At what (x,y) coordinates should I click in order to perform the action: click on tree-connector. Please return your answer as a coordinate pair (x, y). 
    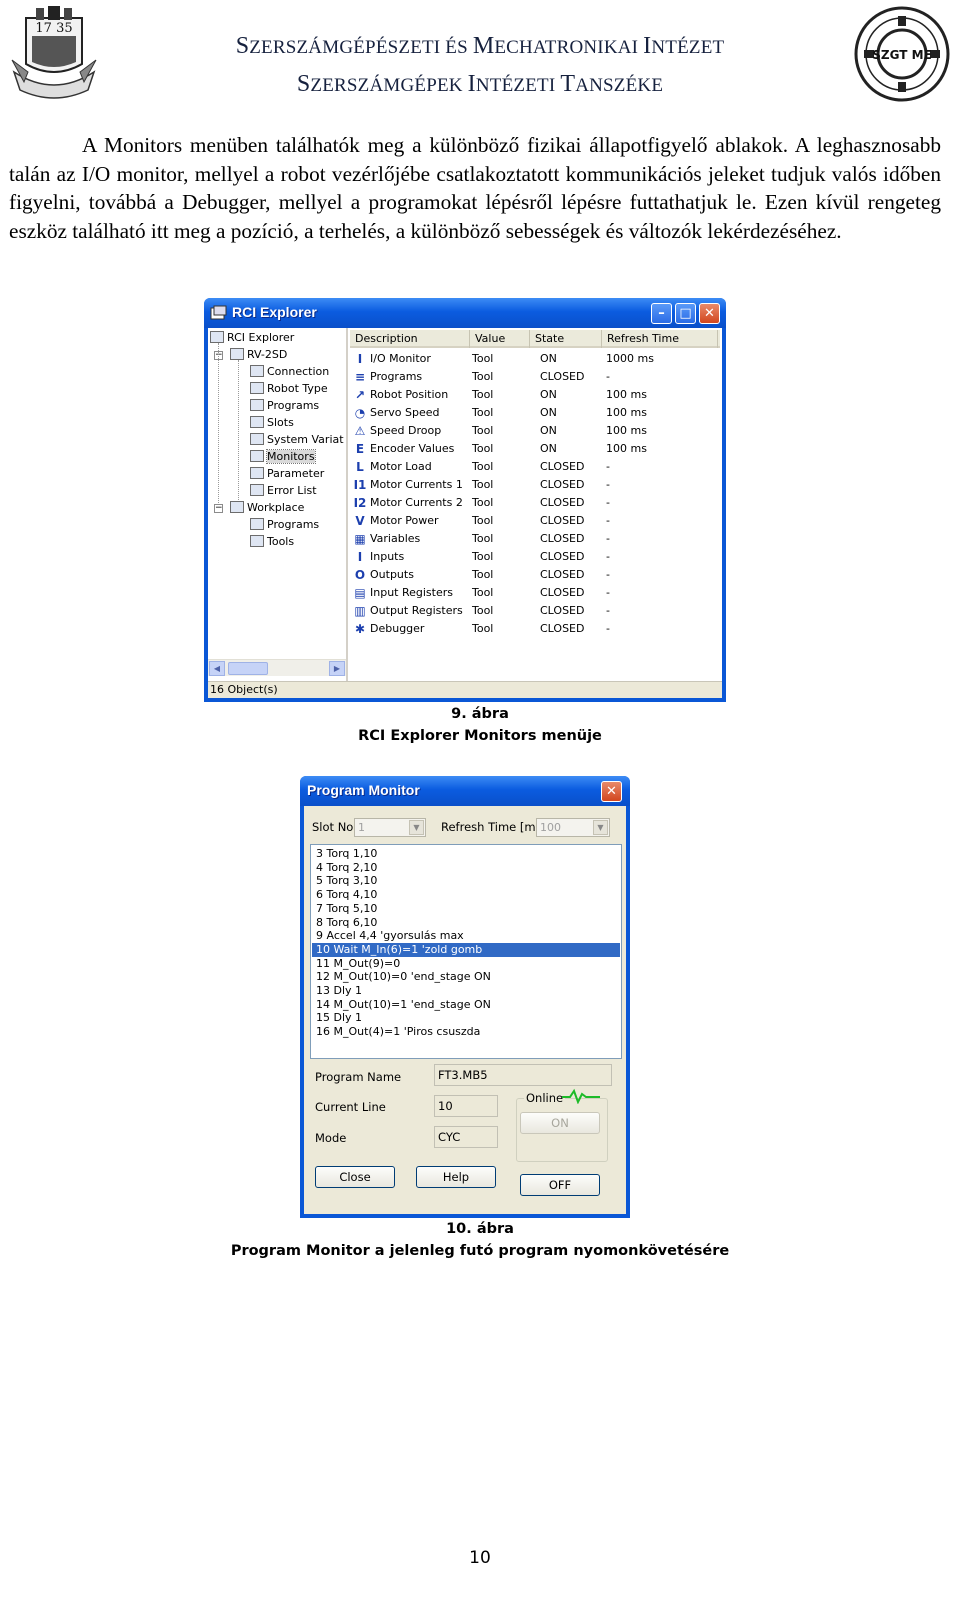
    Looking at the image, I should click on (218, 423).